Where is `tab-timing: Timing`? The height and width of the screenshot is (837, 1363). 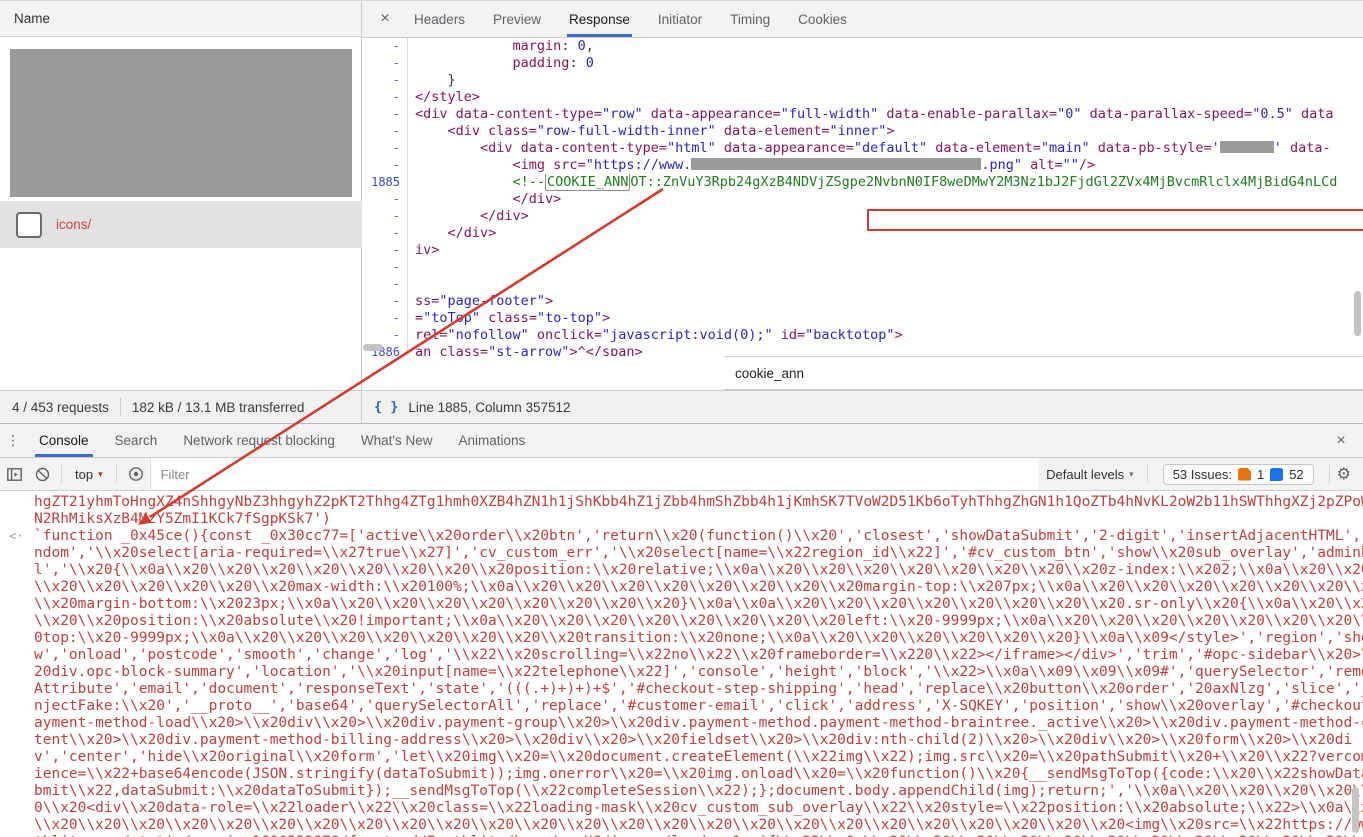
tab-timing: Timing is located at coordinates (750, 19).